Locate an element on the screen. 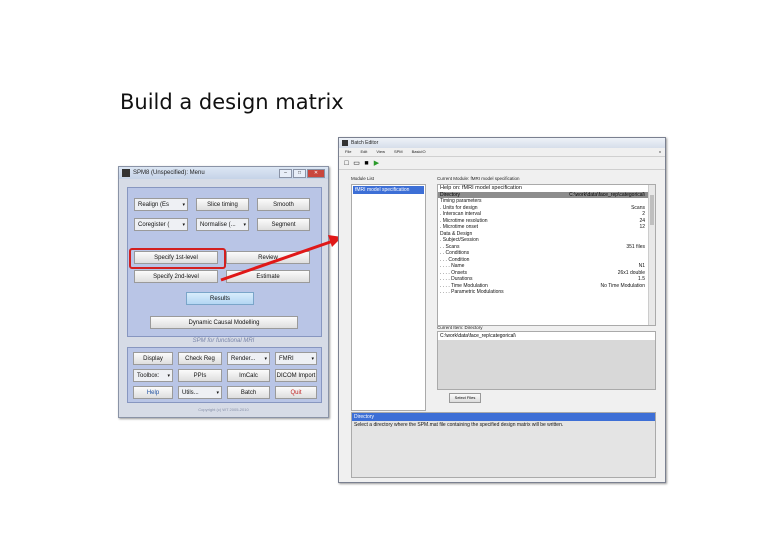 This screenshot has height=540, width=780. menu-bar: File Edit View SPM BasicIO x is located at coordinates (502, 152).